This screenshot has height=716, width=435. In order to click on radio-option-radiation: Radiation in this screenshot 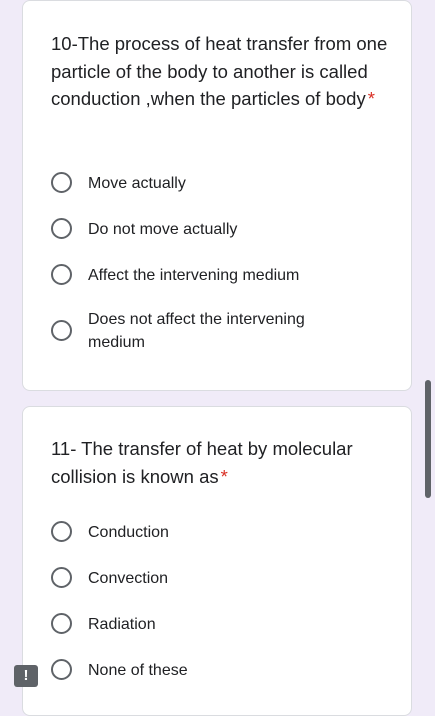, I will do `click(221, 626)`.